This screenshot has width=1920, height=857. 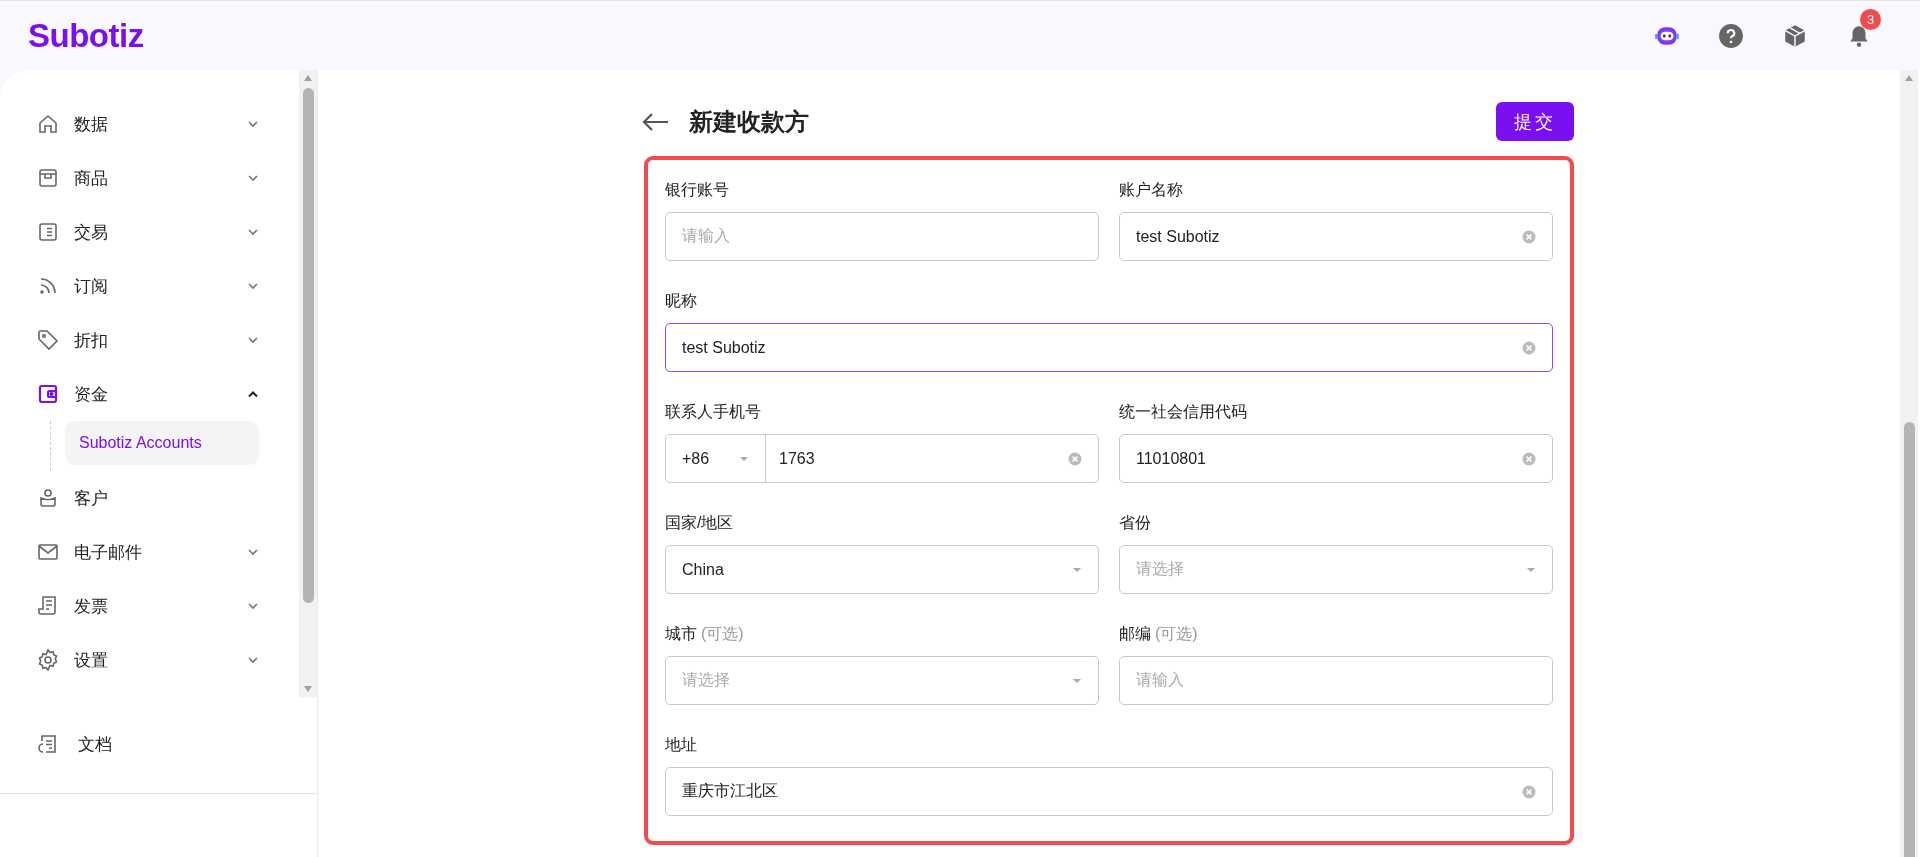 I want to click on field-label: 城市, so click(x=681, y=633).